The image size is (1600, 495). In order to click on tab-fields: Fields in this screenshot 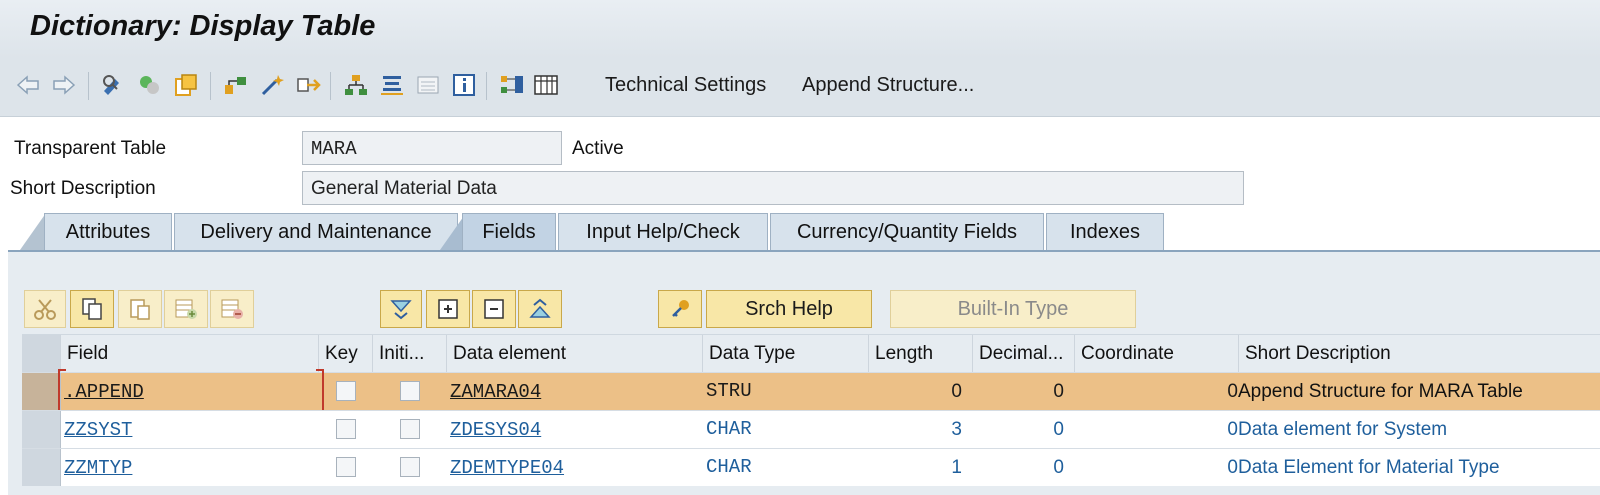, I will do `click(509, 231)`.